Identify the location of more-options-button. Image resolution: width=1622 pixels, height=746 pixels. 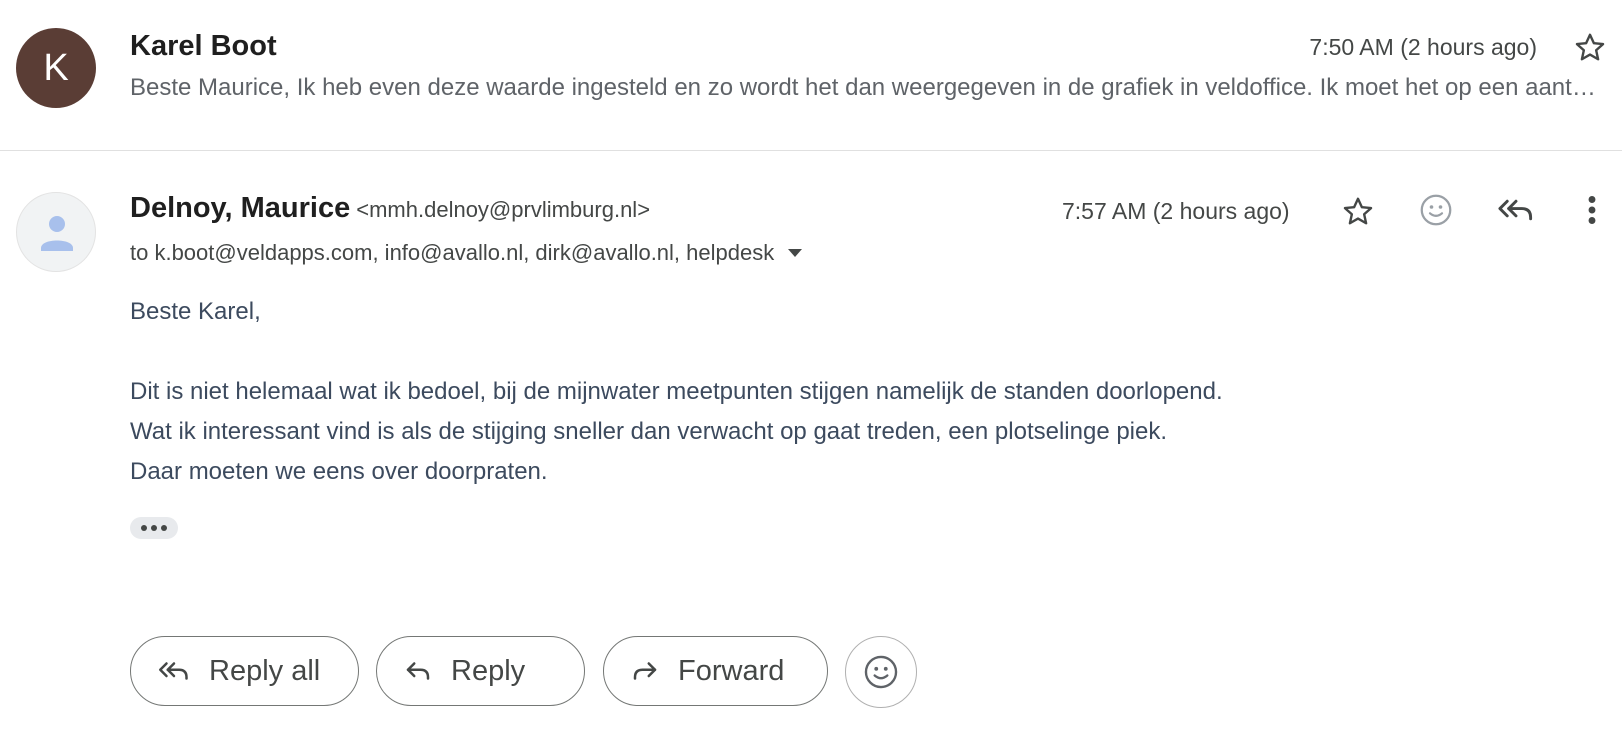
(1592, 210).